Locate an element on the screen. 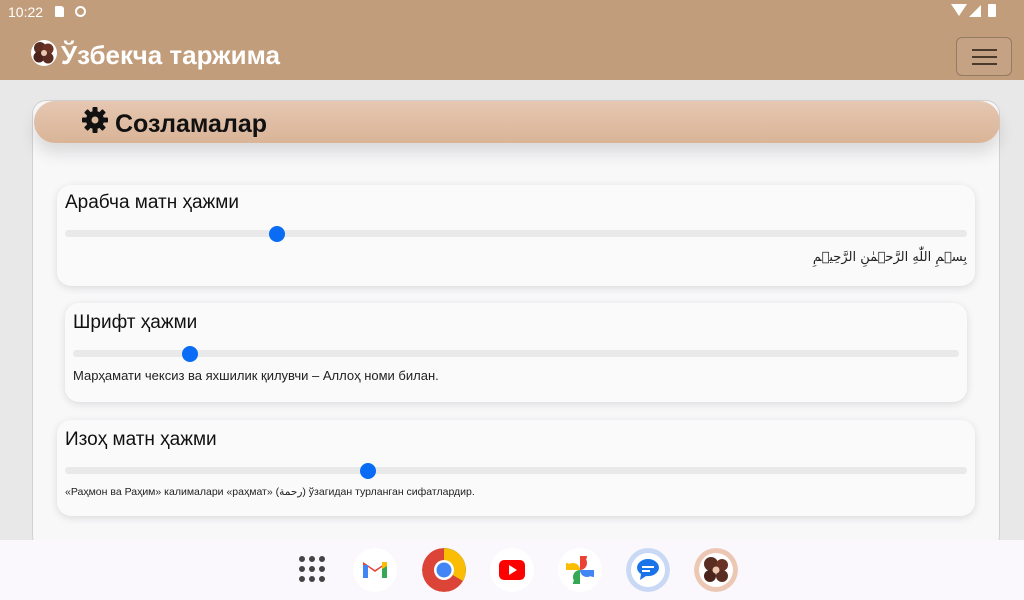 This screenshot has width=1024, height=600. font-size-slider is located at coordinates (516, 353).